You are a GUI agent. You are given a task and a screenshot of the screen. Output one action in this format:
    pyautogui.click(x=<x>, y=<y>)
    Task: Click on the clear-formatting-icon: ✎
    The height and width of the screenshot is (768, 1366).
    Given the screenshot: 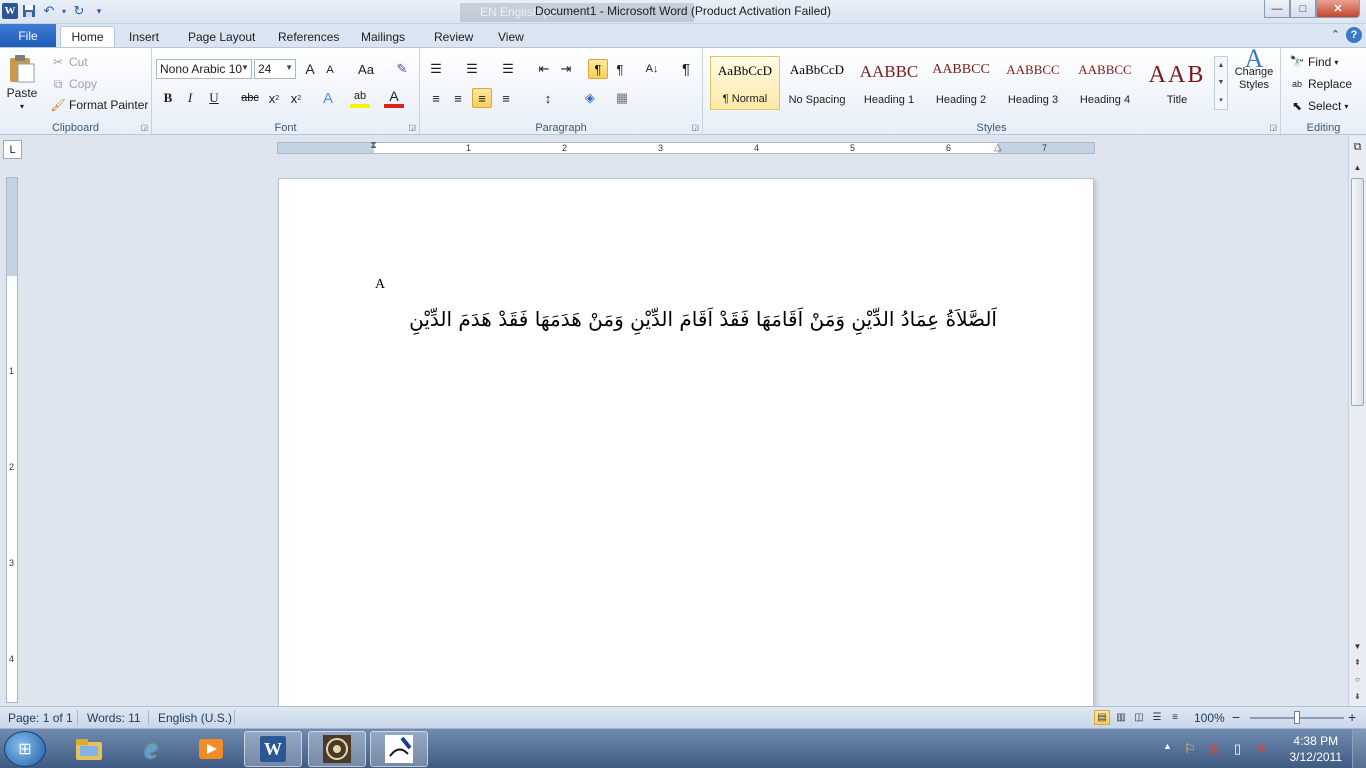 What is the action you would take?
    pyautogui.click(x=402, y=69)
    